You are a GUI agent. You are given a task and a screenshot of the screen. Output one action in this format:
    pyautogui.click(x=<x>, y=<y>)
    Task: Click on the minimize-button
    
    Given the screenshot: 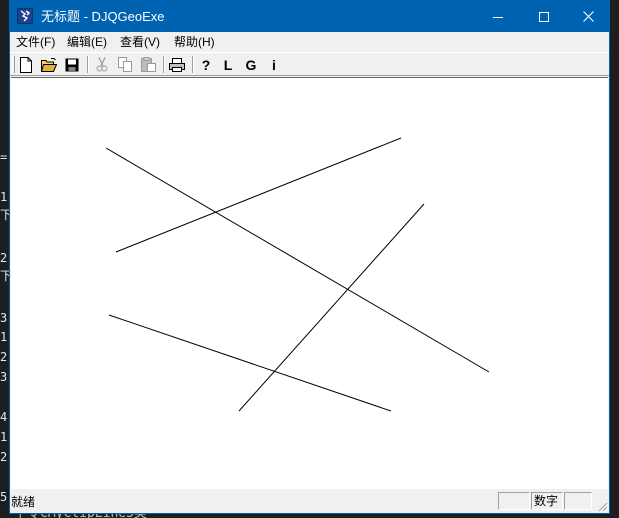 What is the action you would take?
    pyautogui.click(x=498, y=16)
    